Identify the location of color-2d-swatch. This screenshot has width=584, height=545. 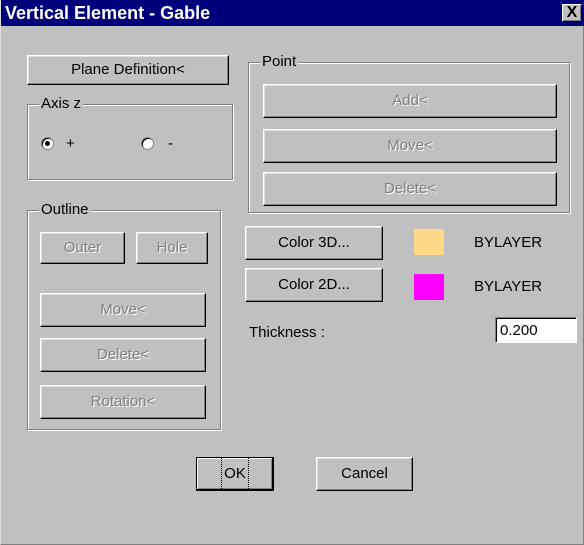
(429, 287).